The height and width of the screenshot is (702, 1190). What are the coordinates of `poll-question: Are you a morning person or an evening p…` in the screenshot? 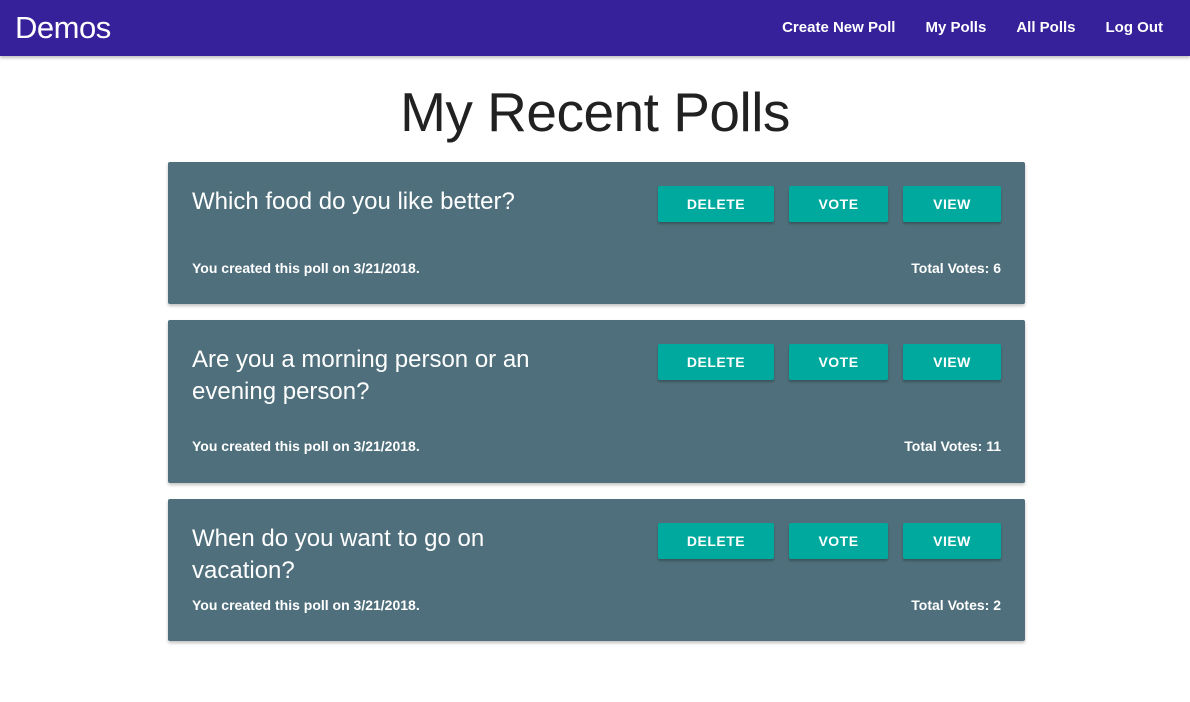 It's located at (361, 375).